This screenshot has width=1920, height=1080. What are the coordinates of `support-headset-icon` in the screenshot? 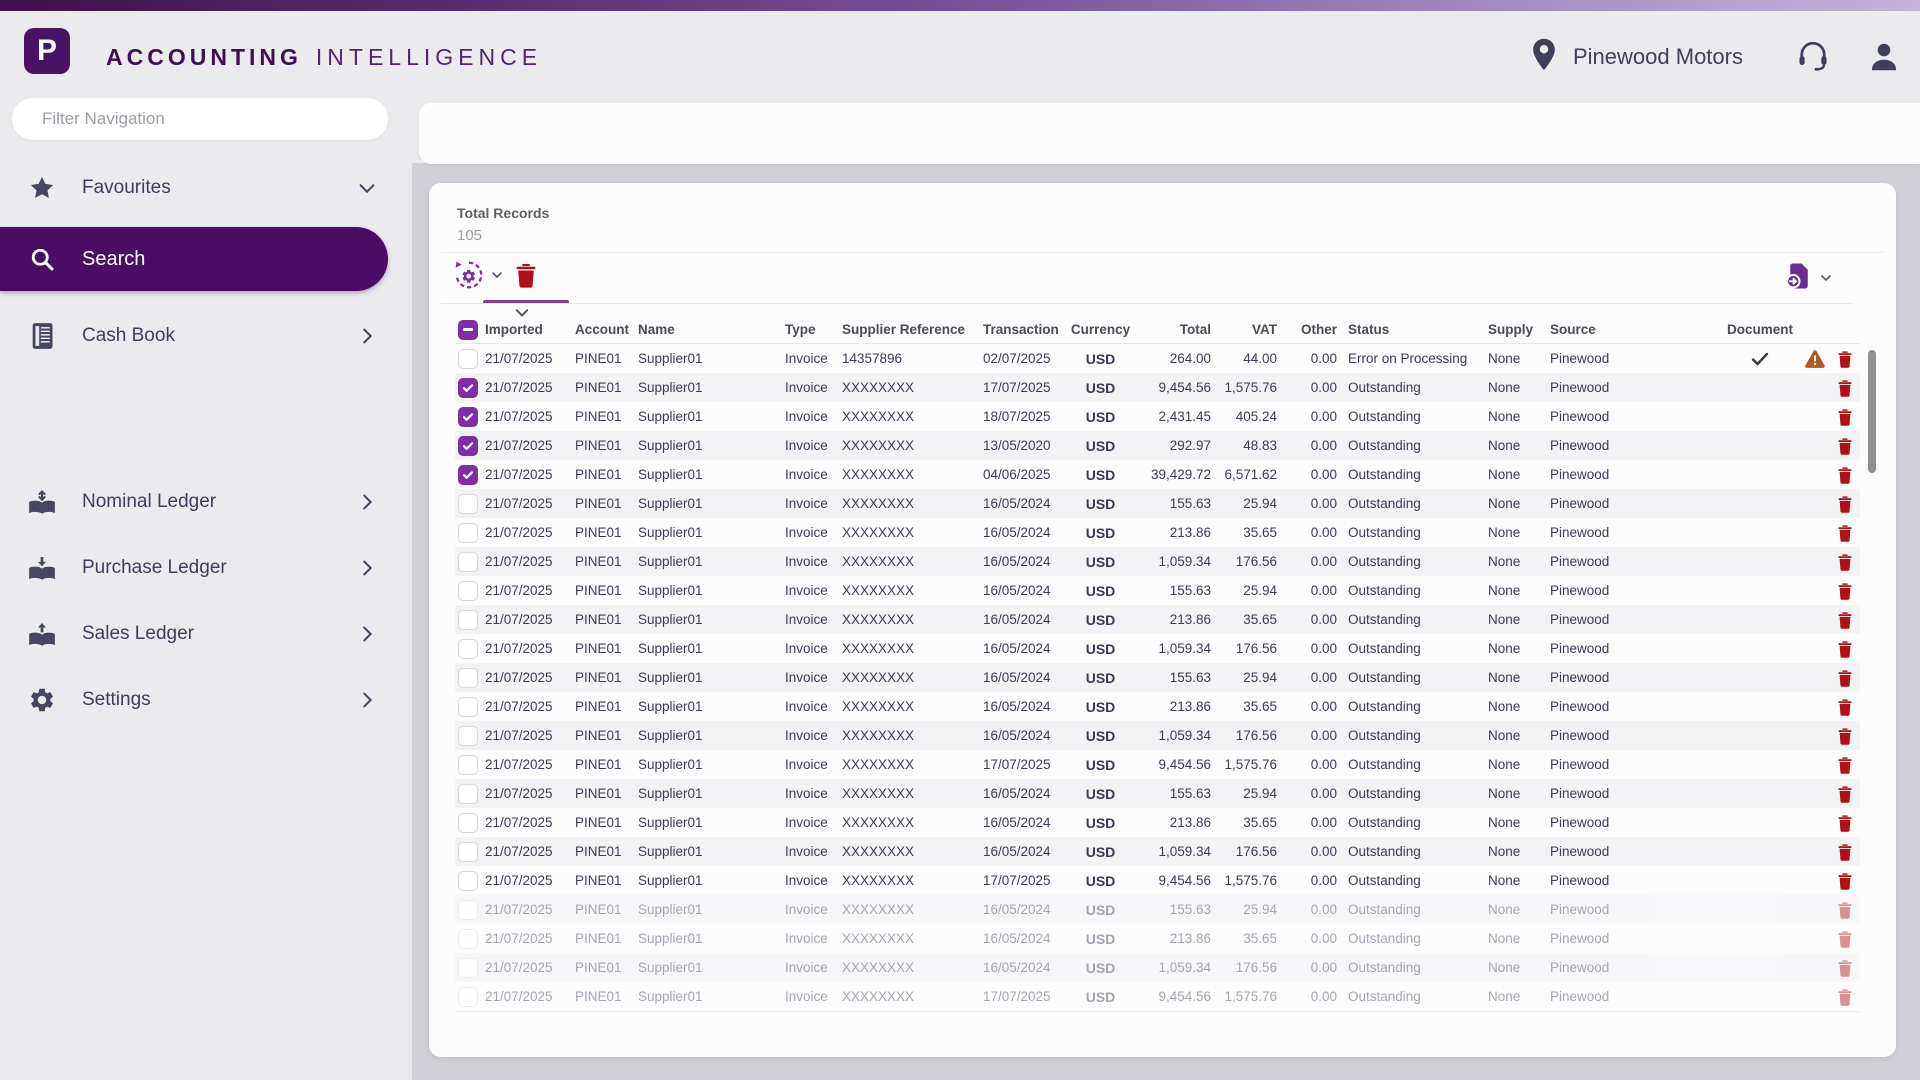 It's located at (1813, 56).